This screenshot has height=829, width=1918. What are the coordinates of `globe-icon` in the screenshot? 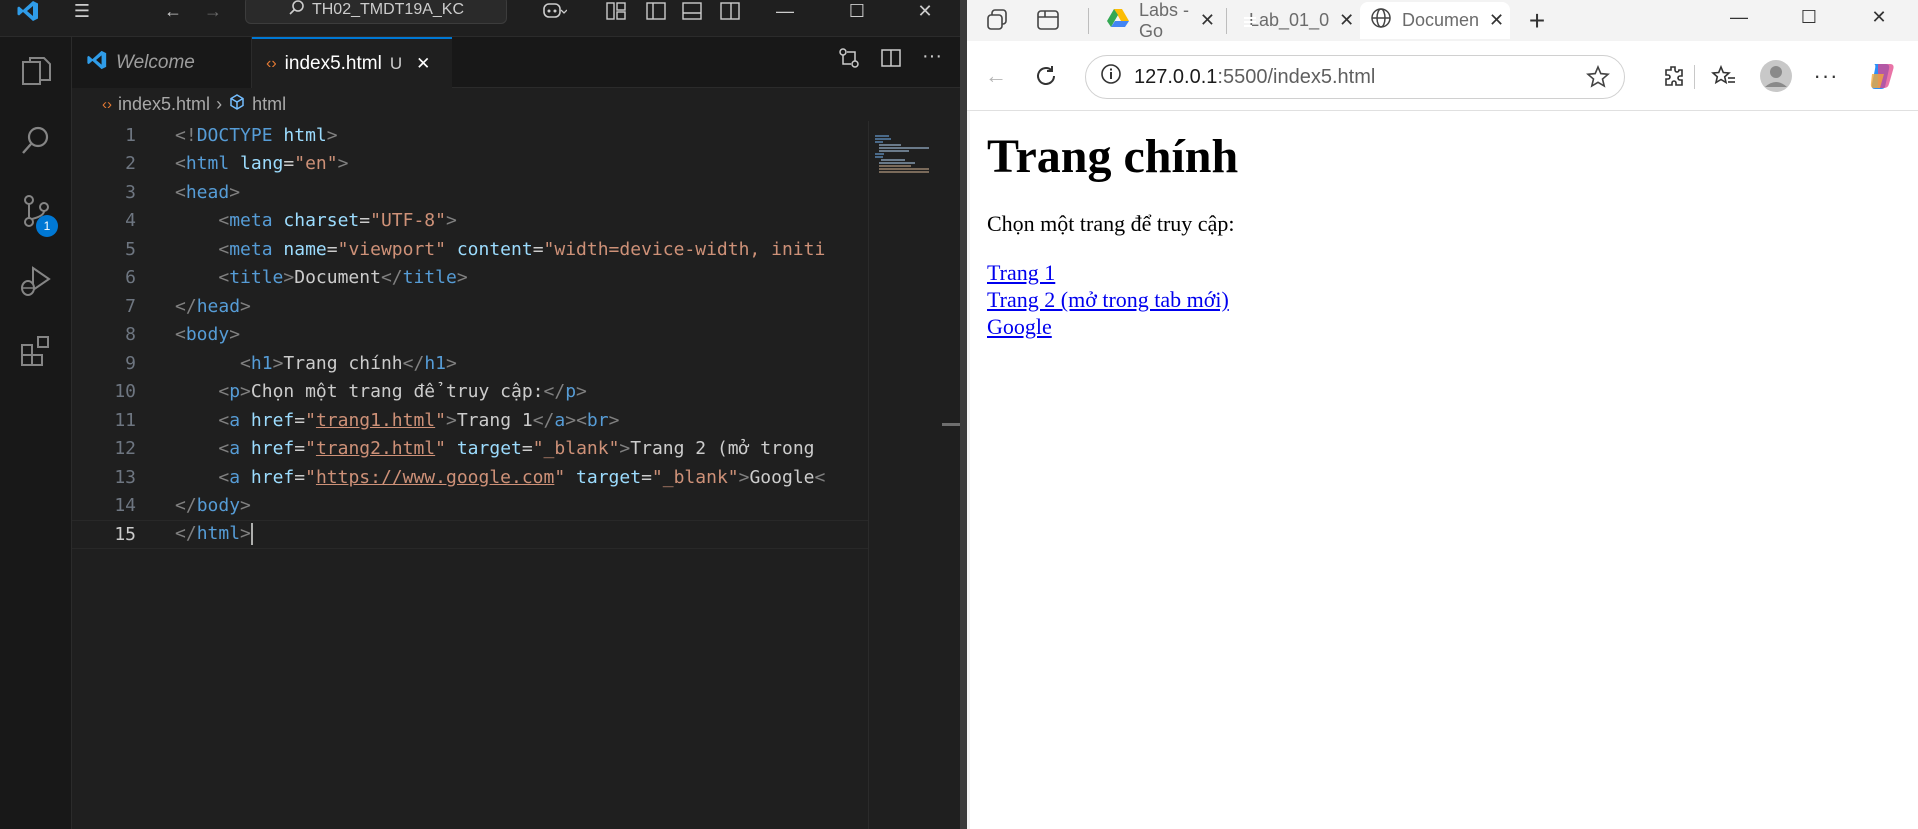 It's located at (1381, 20).